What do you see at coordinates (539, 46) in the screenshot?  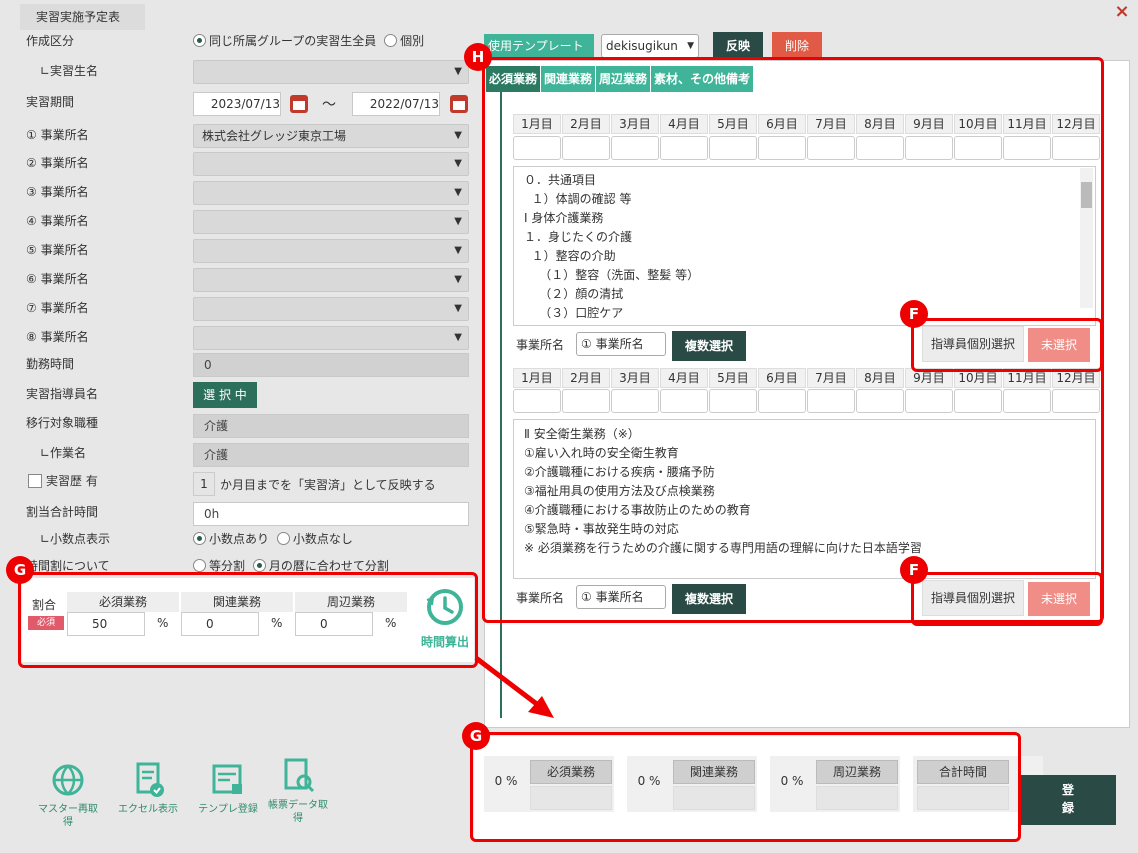 I see `template-label: 使用テンプレート` at bounding box center [539, 46].